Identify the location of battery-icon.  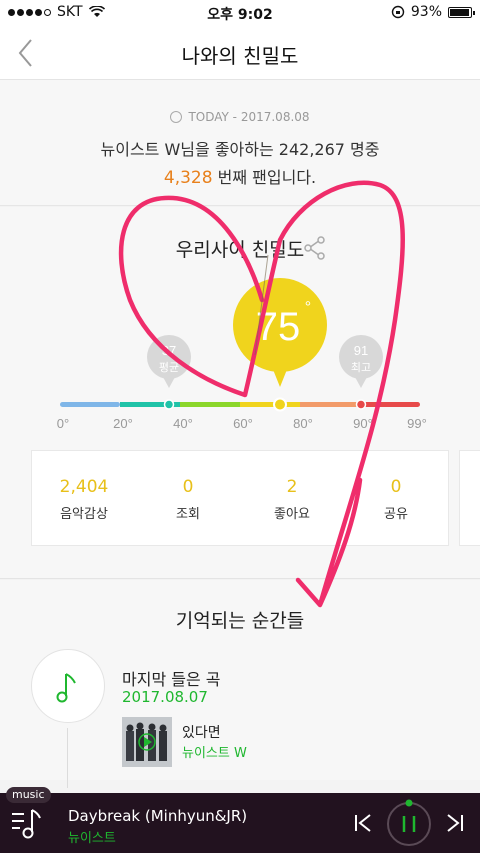
(461, 12).